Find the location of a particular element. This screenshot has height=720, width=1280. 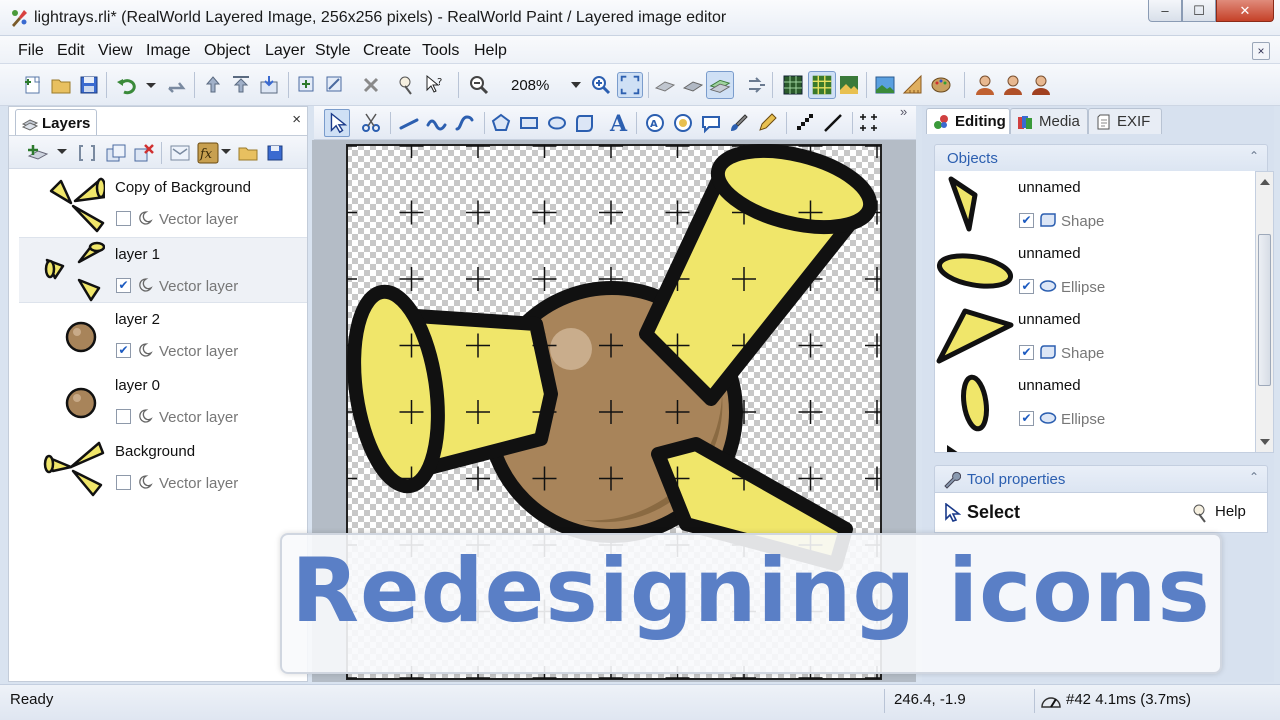

objects-scrollbar is located at coordinates (1265, 312).